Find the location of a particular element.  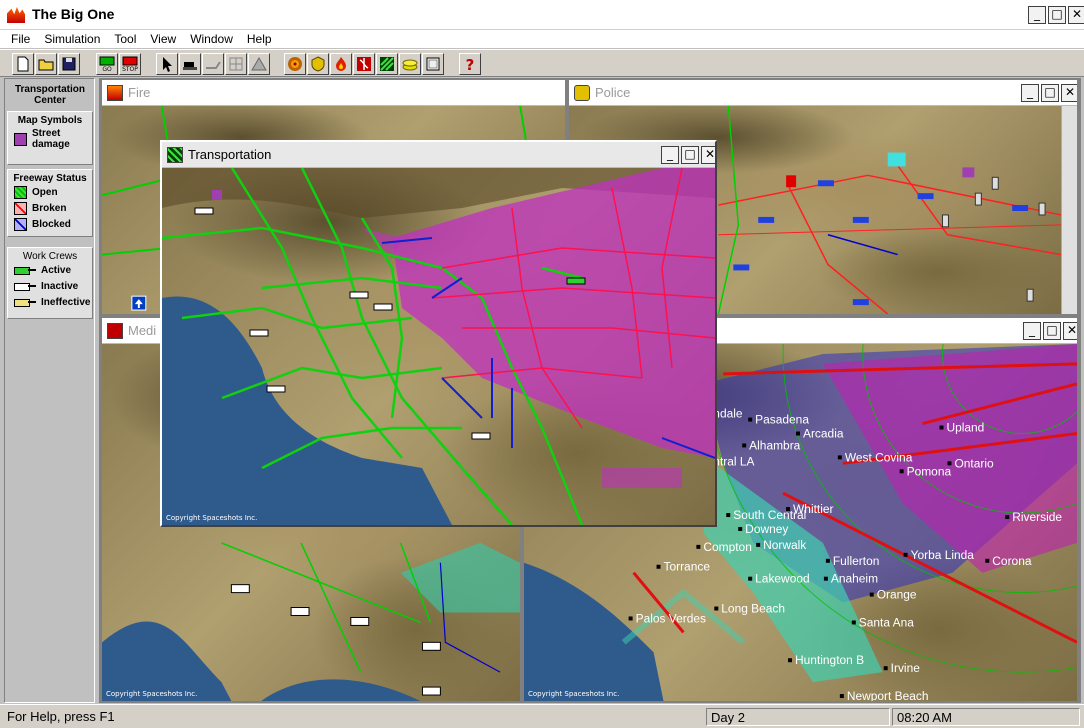

pointer-icon is located at coordinates (167, 64).